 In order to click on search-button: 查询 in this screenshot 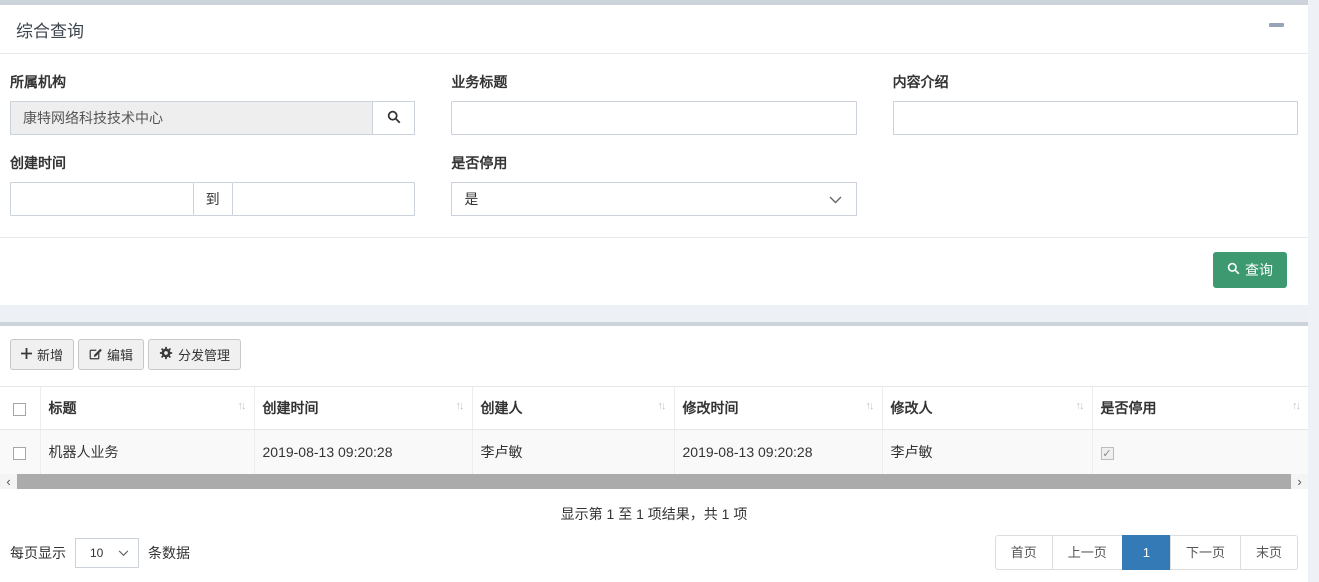, I will do `click(1250, 270)`.